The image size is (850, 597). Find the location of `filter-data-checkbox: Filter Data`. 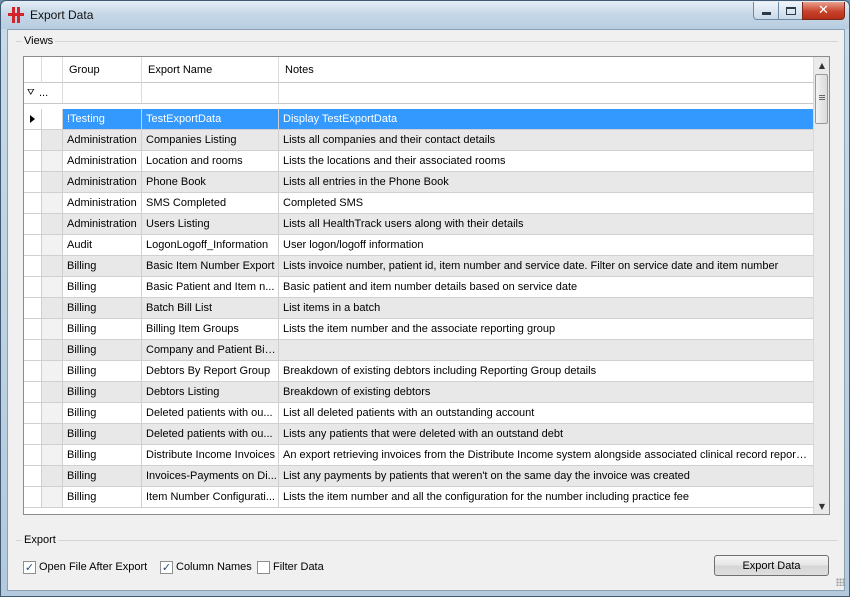

filter-data-checkbox: Filter Data is located at coordinates (290, 567).